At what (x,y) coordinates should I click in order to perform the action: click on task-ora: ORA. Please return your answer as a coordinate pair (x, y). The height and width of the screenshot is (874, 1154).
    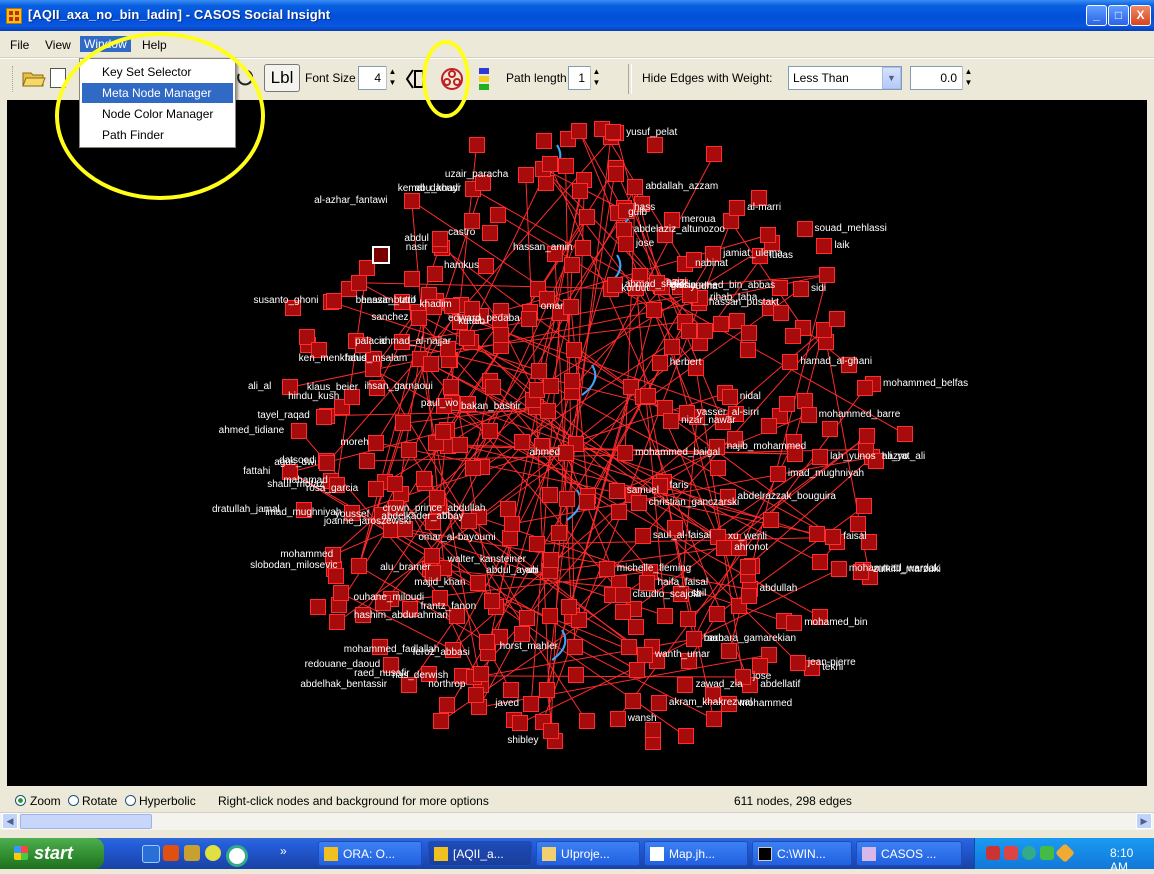
    Looking at the image, I should click on (370, 853).